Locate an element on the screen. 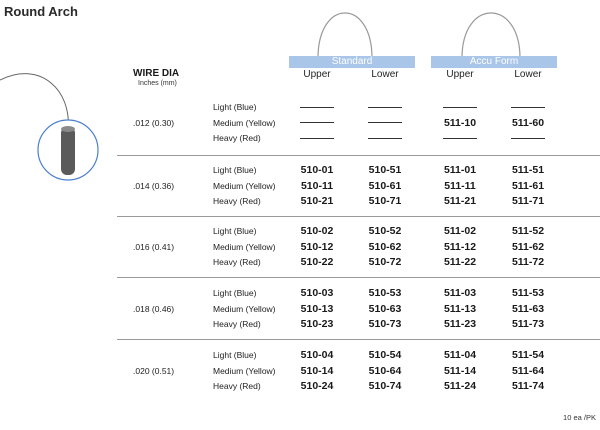 Image resolution: width=600 pixels, height=430 pixels. part-number: 511-60 is located at coordinates (528, 122).